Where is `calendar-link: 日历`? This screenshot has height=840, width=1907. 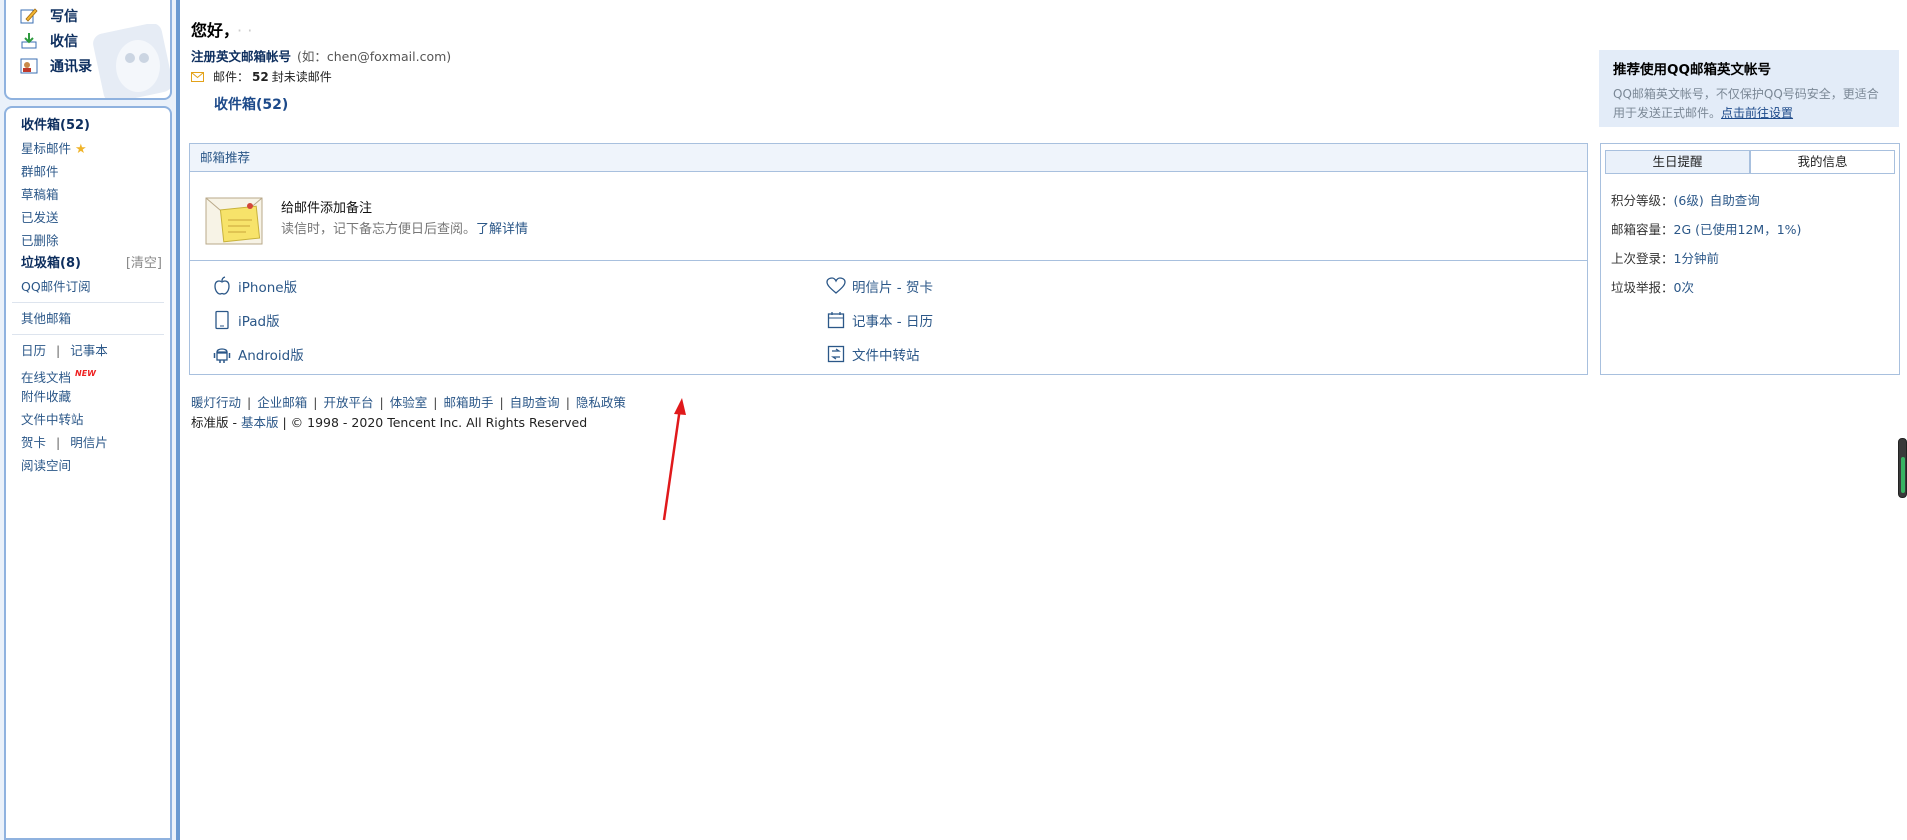 calendar-link: 日历 is located at coordinates (33, 350).